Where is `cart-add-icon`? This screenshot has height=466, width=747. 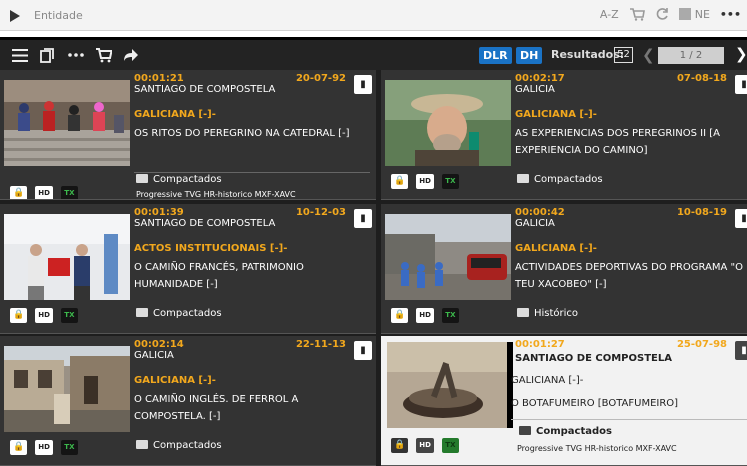 cart-add-icon is located at coordinates (103, 55).